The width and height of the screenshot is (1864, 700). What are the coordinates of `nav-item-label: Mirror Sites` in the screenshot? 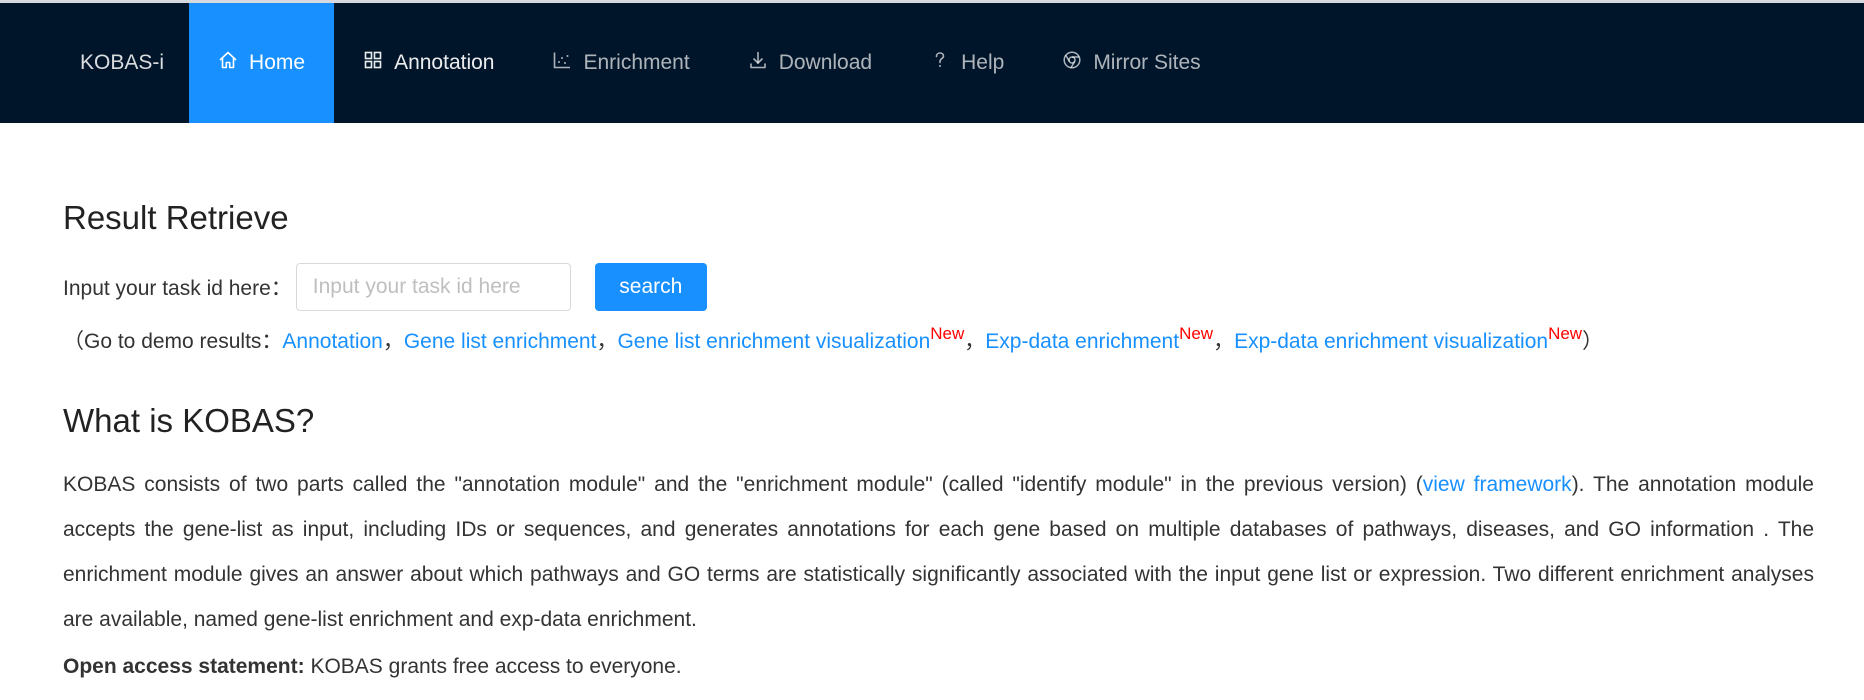 It's located at (1147, 62).